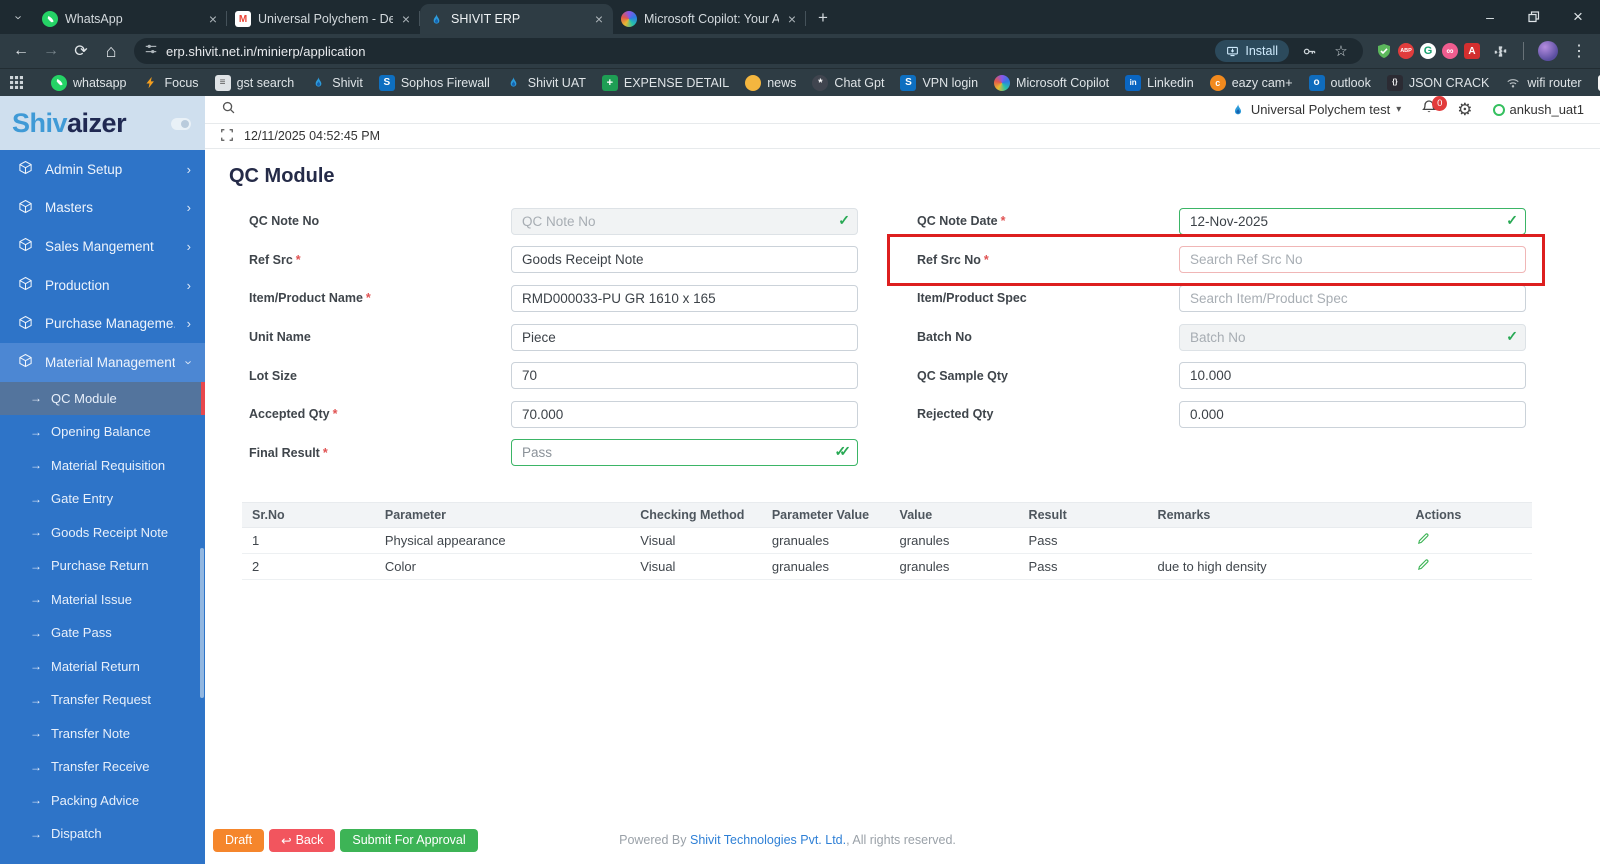 This screenshot has height=864, width=1600. What do you see at coordinates (1490, 17) in the screenshot?
I see `minimize-button: –` at bounding box center [1490, 17].